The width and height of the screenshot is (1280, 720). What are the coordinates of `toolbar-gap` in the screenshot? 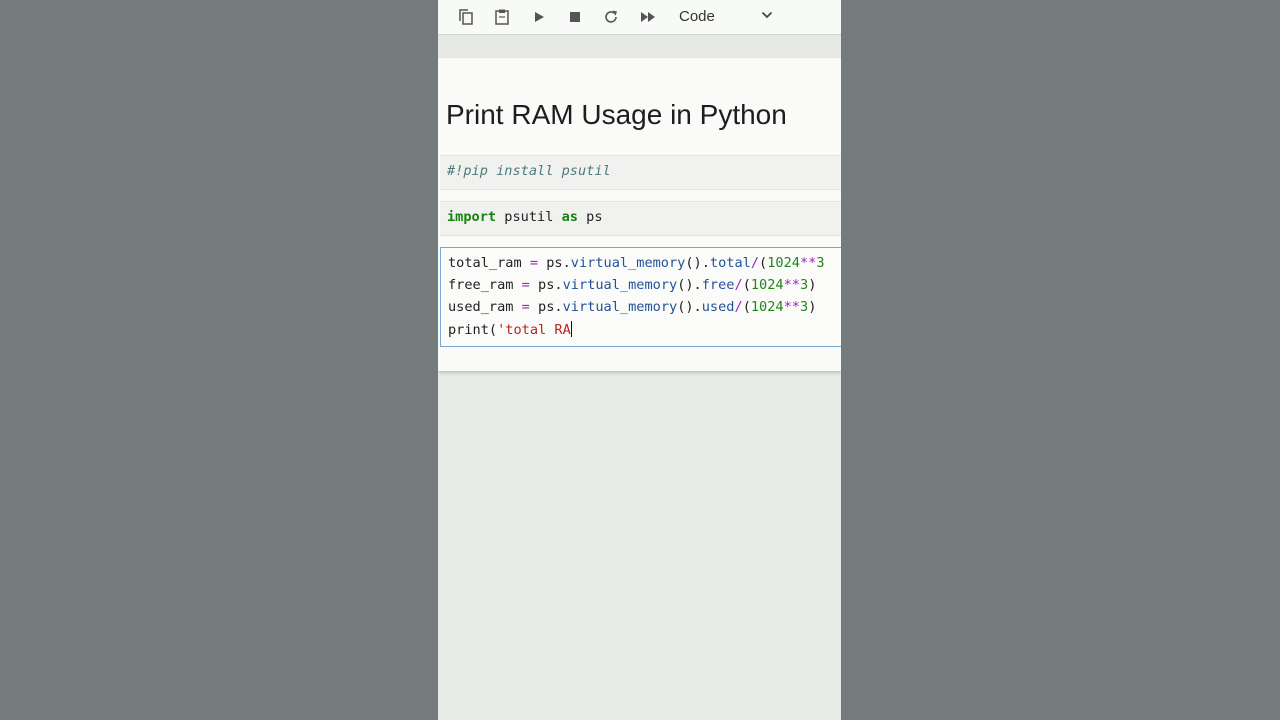 It's located at (639, 46).